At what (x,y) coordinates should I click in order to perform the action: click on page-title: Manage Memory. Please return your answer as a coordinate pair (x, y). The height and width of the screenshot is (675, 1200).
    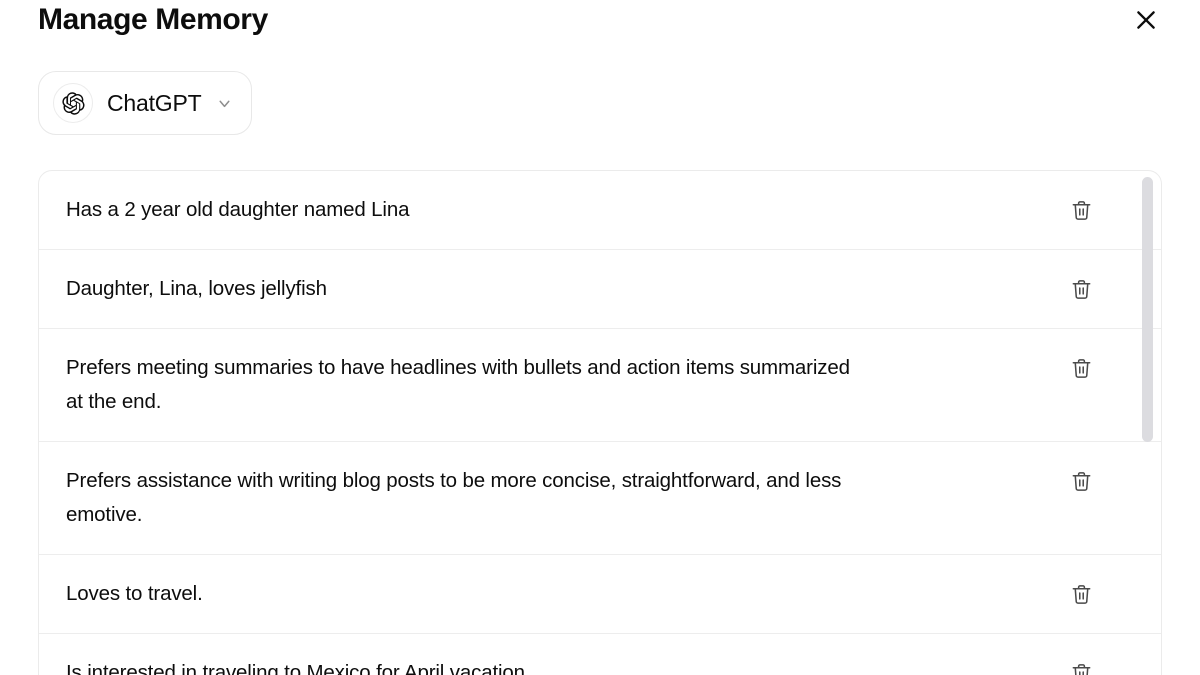
    Looking at the image, I should click on (153, 19).